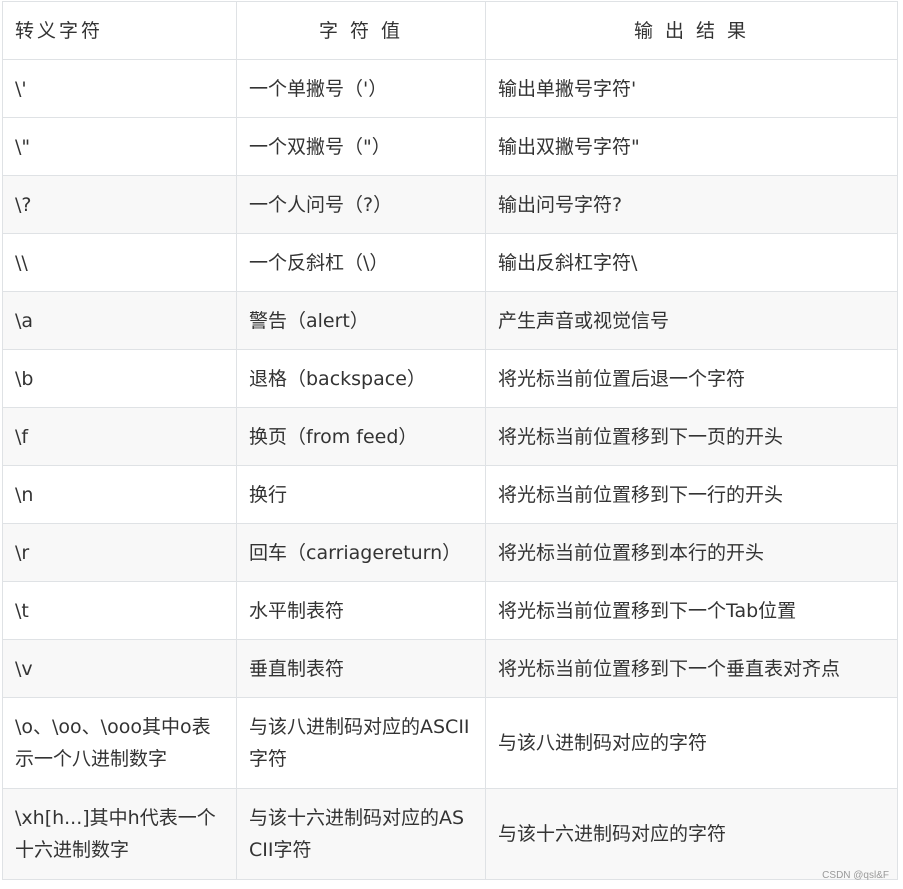 This screenshot has width=903, height=889. Describe the element at coordinates (691, 743) in the screenshot. I see `output-result-cell: 与该八进制码对应的字符` at that location.